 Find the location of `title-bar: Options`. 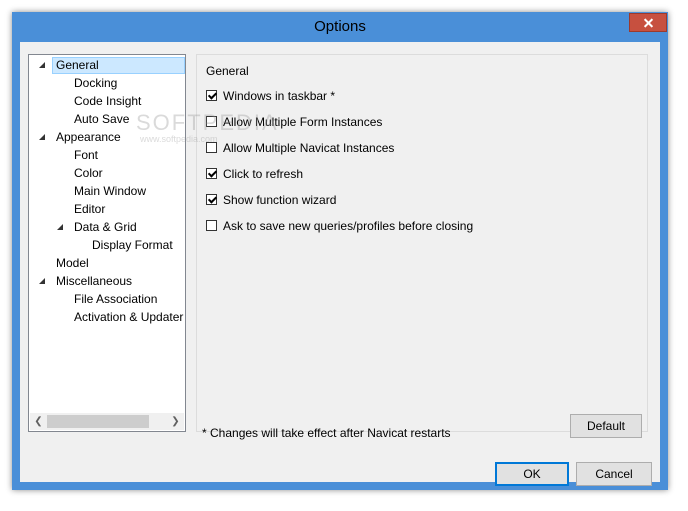

title-bar: Options is located at coordinates (340, 27).